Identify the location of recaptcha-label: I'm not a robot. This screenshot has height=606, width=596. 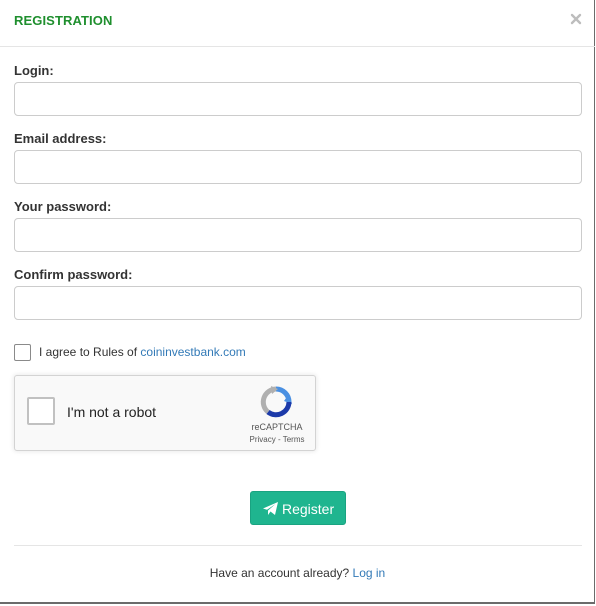
(112, 412).